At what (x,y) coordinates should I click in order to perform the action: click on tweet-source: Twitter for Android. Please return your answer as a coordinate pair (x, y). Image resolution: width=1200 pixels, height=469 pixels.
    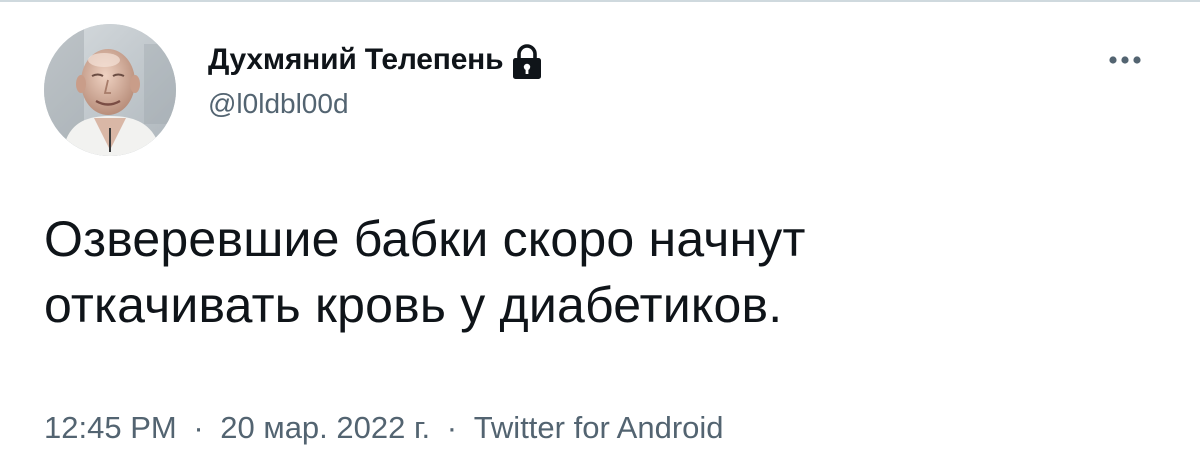
    Looking at the image, I should click on (599, 427).